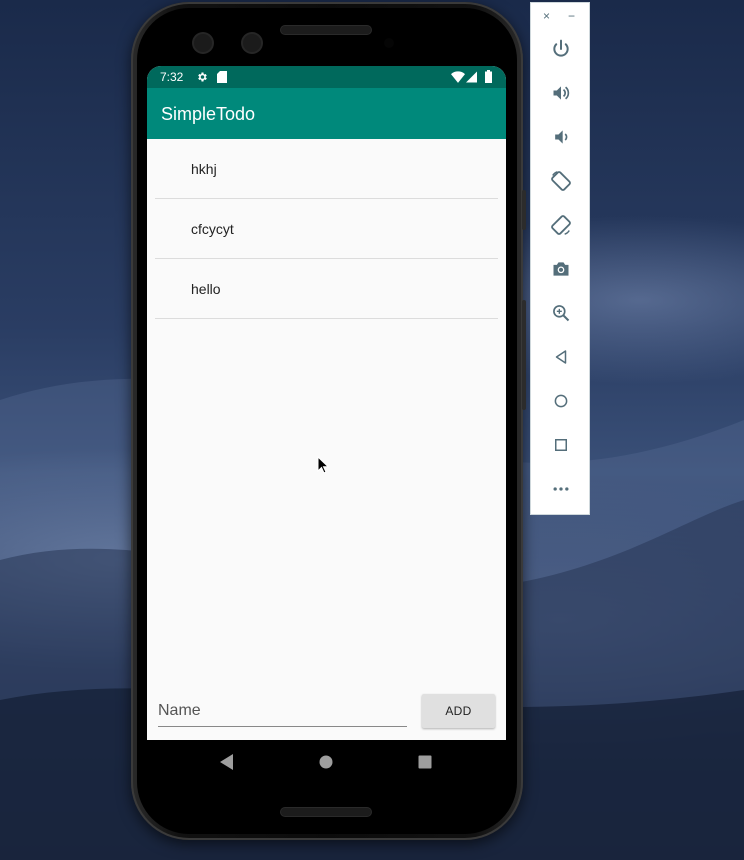 This screenshot has height=860, width=744. I want to click on recents-icon, so click(425, 762).